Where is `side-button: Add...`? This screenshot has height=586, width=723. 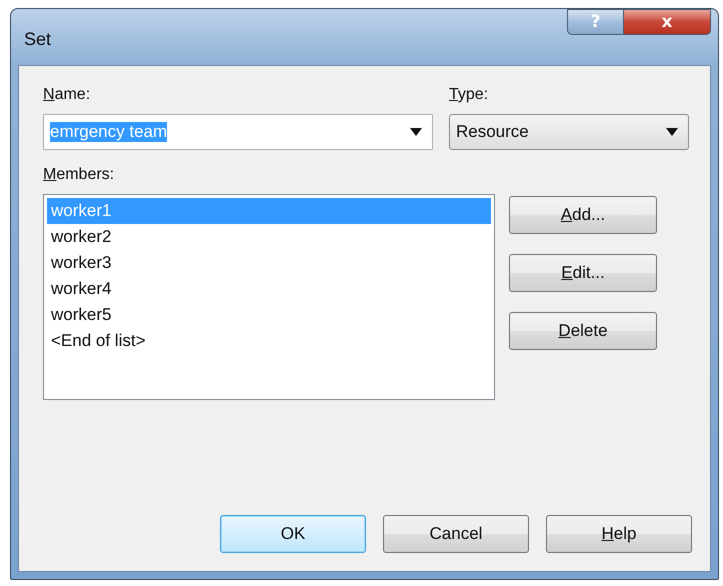
side-button: Add... is located at coordinates (583, 215).